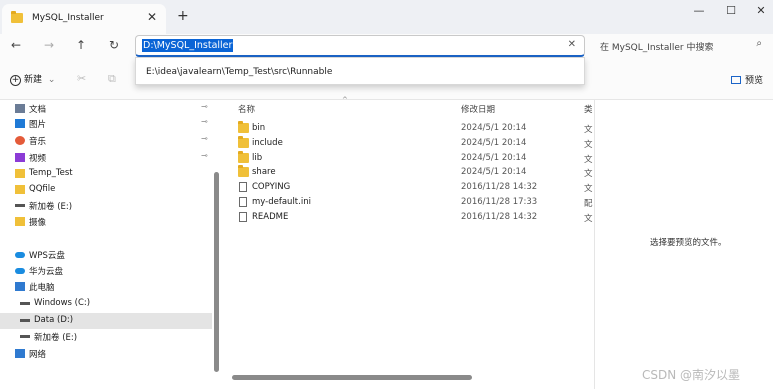 Image resolution: width=773 pixels, height=389 pixels. I want to click on sidebar-item: Windows (C:), so click(106, 304).